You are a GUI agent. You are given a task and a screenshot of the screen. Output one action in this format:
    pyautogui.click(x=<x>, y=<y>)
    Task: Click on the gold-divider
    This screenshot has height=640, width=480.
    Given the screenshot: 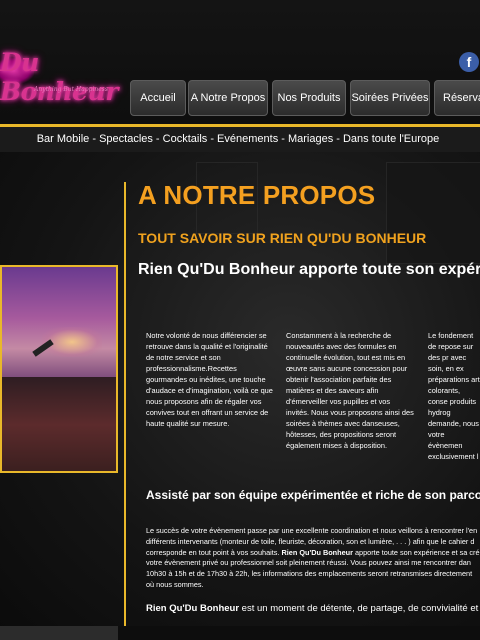 What is the action you would take?
    pyautogui.click(x=125, y=407)
    